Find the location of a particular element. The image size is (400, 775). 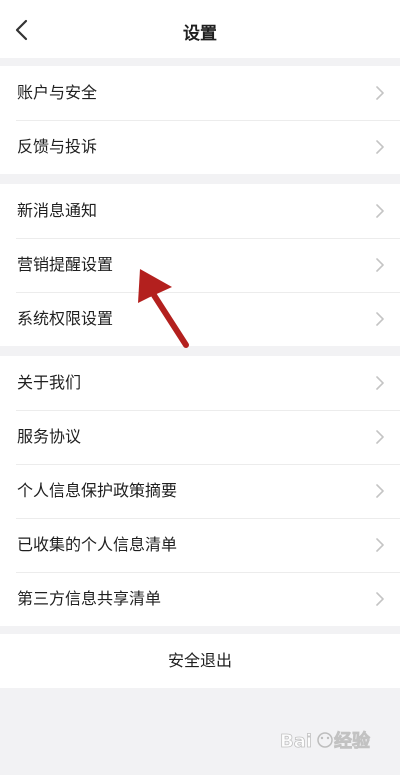

header-bar: 设置 is located at coordinates (200, 29).